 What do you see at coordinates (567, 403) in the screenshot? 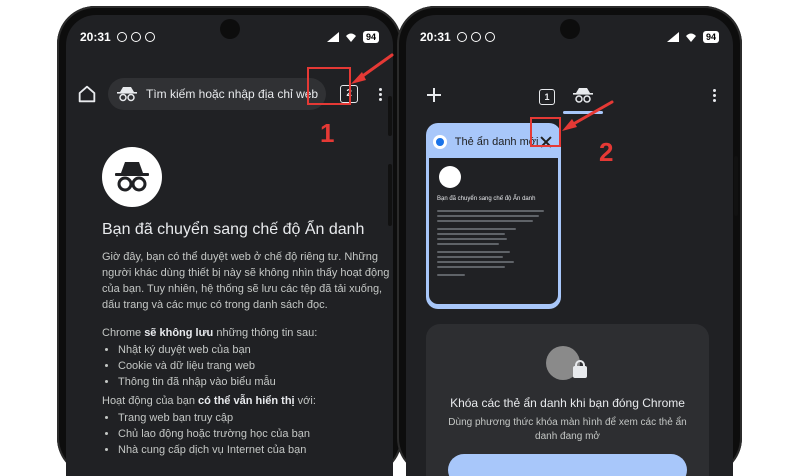
I see `lock-card-title: Khóa các thẻ ẩn danh khi bạn đóng Chrome` at bounding box center [567, 403].